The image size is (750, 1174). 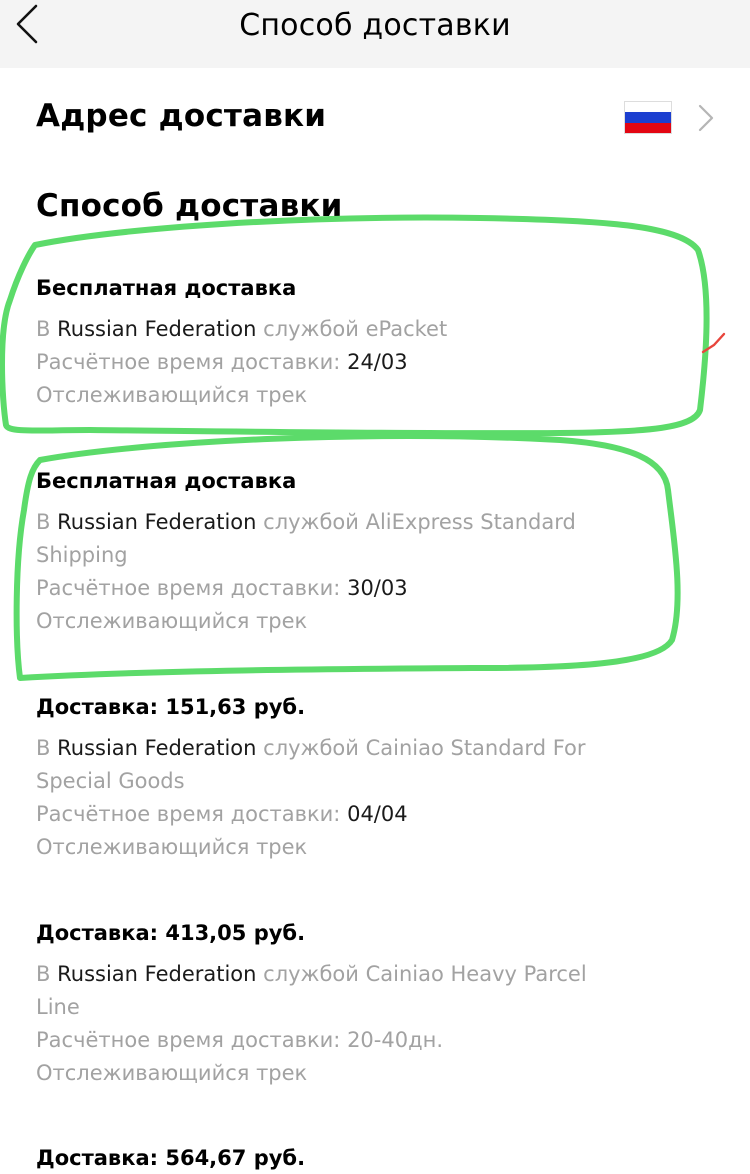 I want to click on shipping-option-title: Доставка: 413,05 руб., so click(x=171, y=933).